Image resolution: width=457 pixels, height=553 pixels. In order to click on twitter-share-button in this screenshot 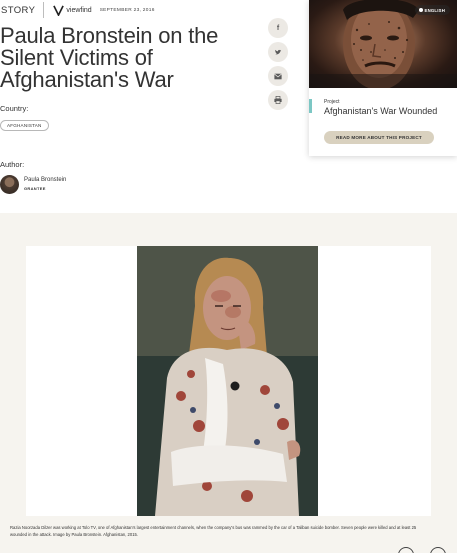, I will do `click(278, 52)`.